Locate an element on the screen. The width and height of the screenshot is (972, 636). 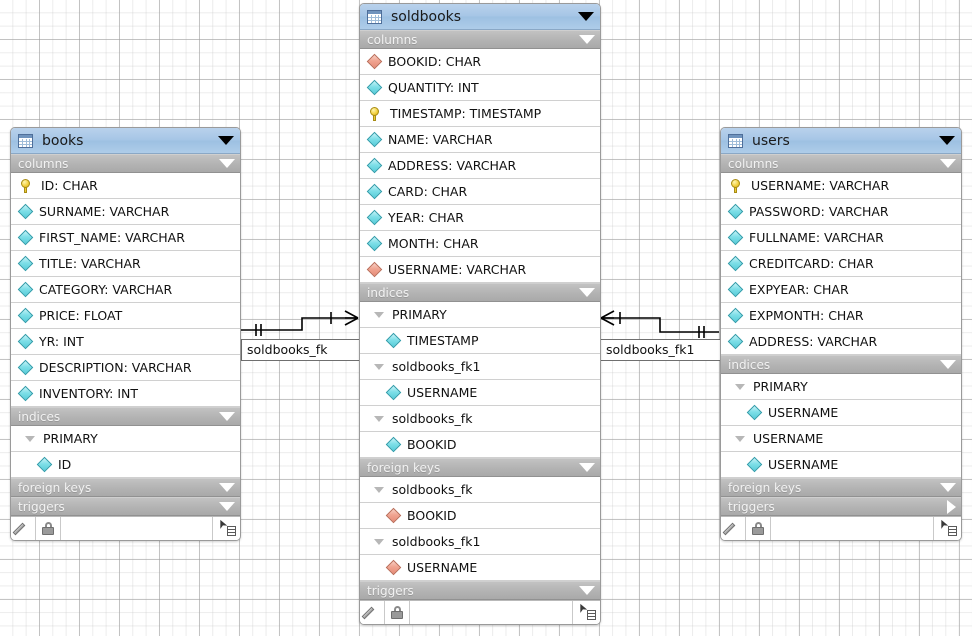
table-row: TITLE: VARCHAR is located at coordinates (125, 264).